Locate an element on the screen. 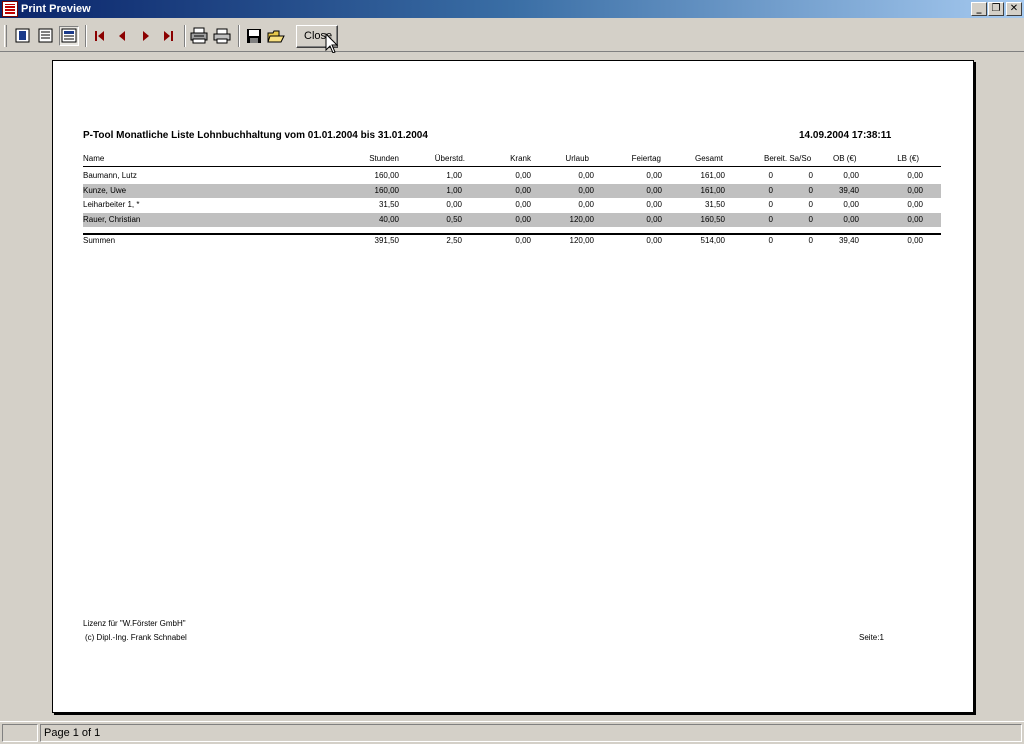  status-page-info: Page 1 of 1 is located at coordinates (531, 733).